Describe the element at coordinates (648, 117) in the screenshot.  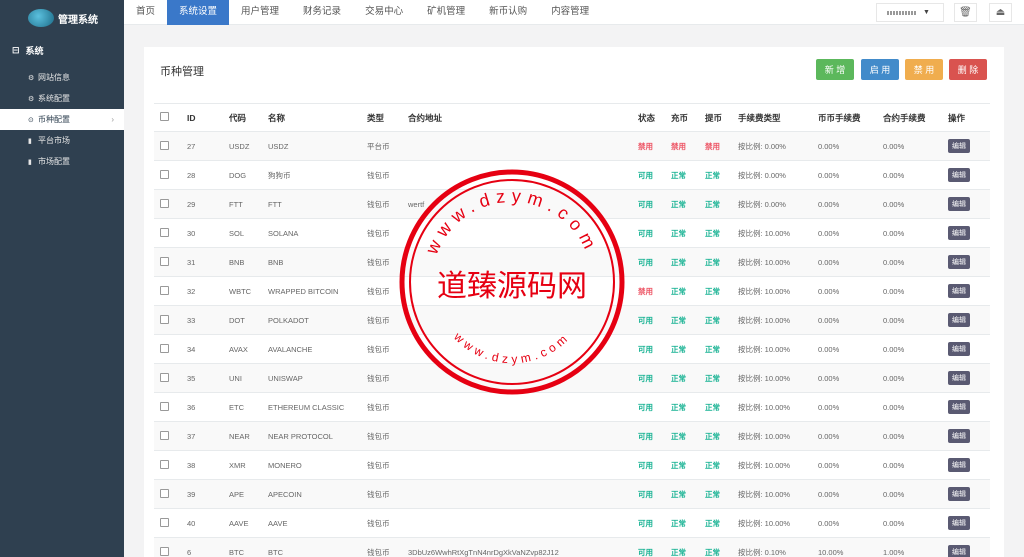
I see `column-header: 状态` at that location.